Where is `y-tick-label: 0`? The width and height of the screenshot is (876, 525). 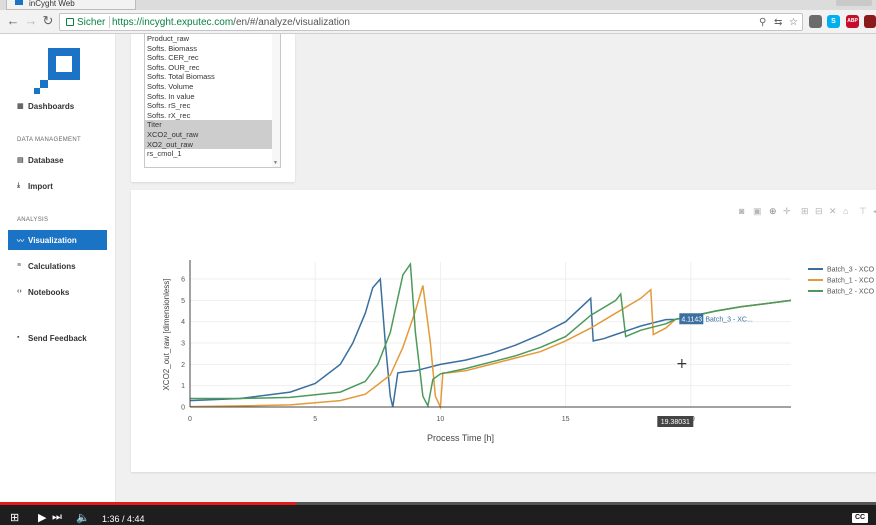
y-tick-label: 0 is located at coordinates (183, 408).